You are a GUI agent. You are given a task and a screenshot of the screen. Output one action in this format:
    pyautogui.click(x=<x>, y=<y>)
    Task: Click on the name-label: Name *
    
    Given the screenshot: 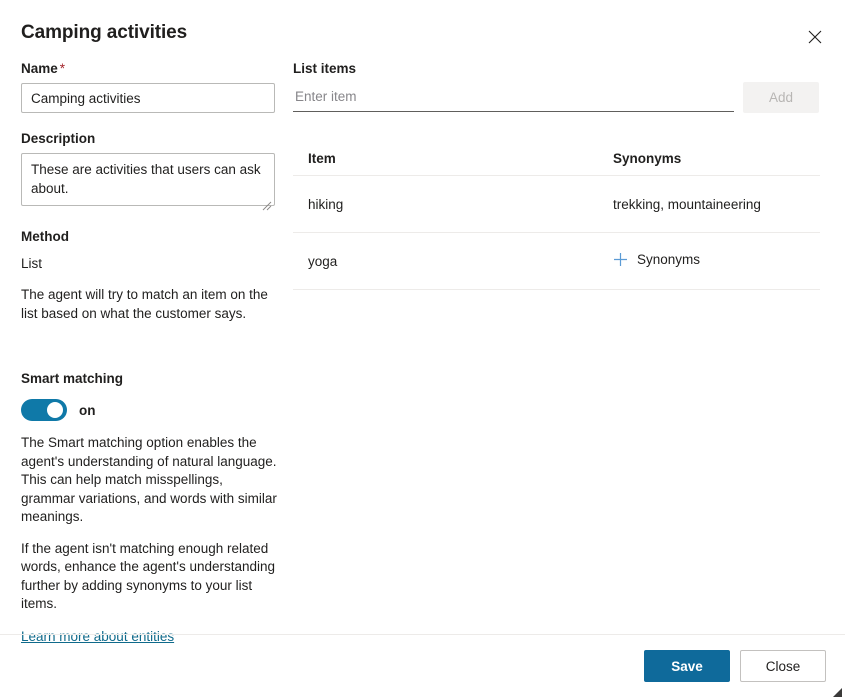 What is the action you would take?
    pyautogui.click(x=149, y=69)
    